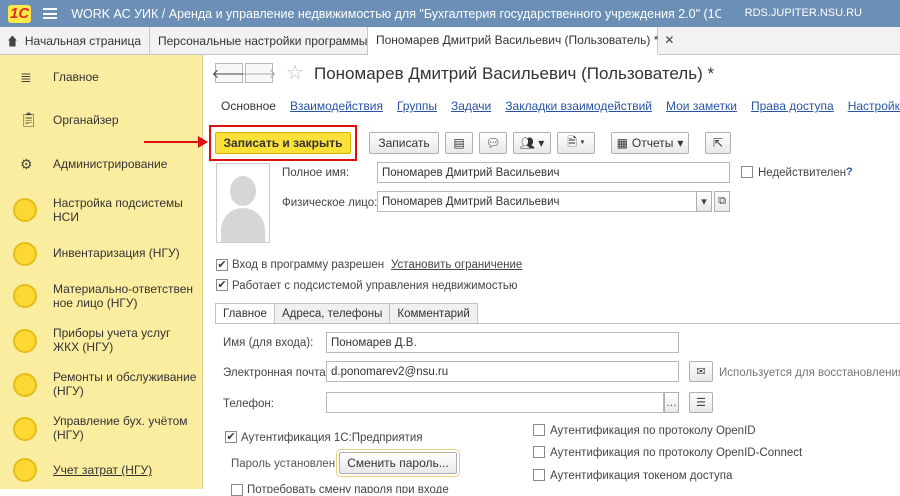 The width and height of the screenshot is (900, 496). I want to click on inner-tab-comment: Комментарий, so click(433, 313).